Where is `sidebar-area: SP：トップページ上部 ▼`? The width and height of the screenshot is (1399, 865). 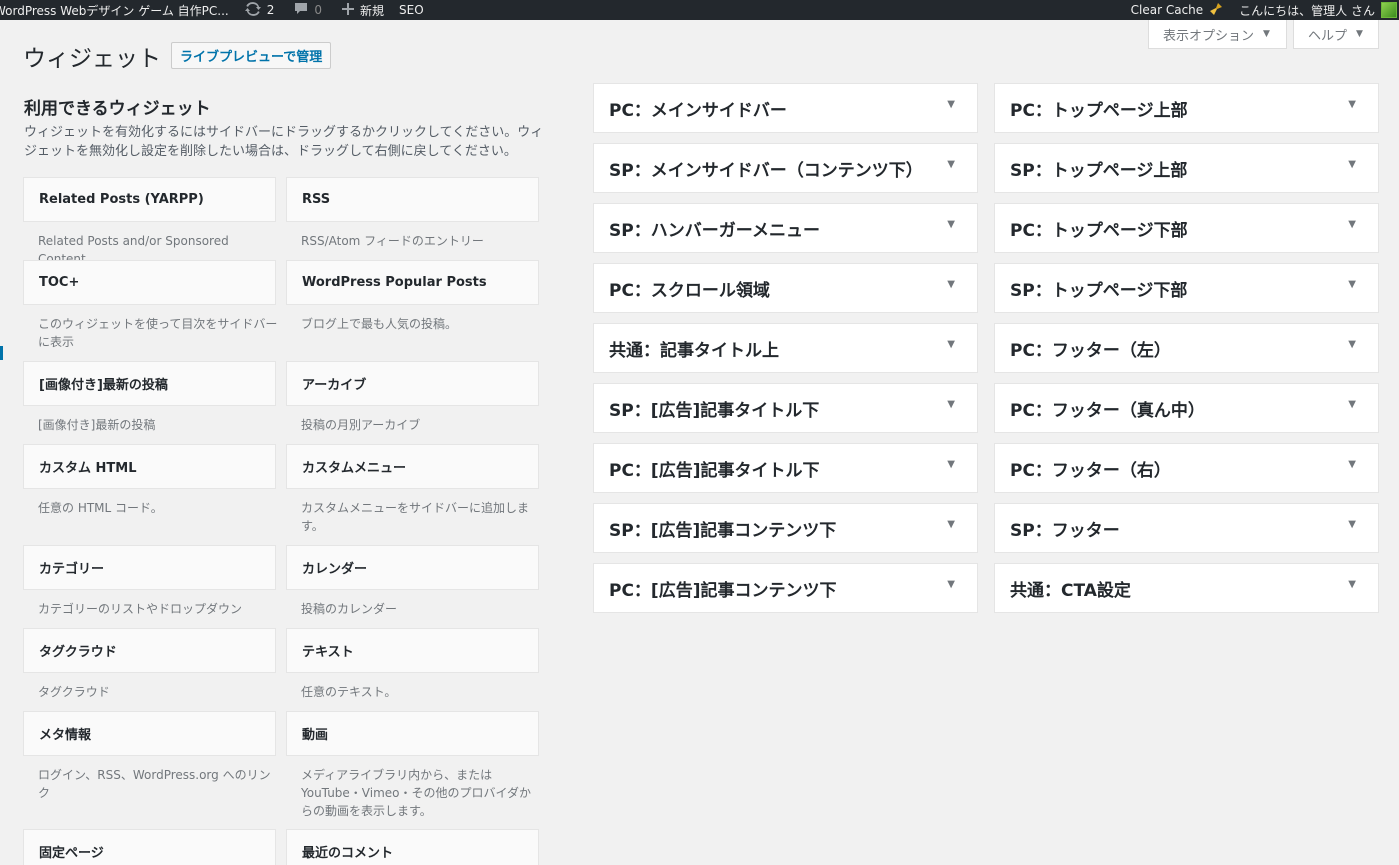
sidebar-area: SP：トップページ上部 ▼ is located at coordinates (1186, 168).